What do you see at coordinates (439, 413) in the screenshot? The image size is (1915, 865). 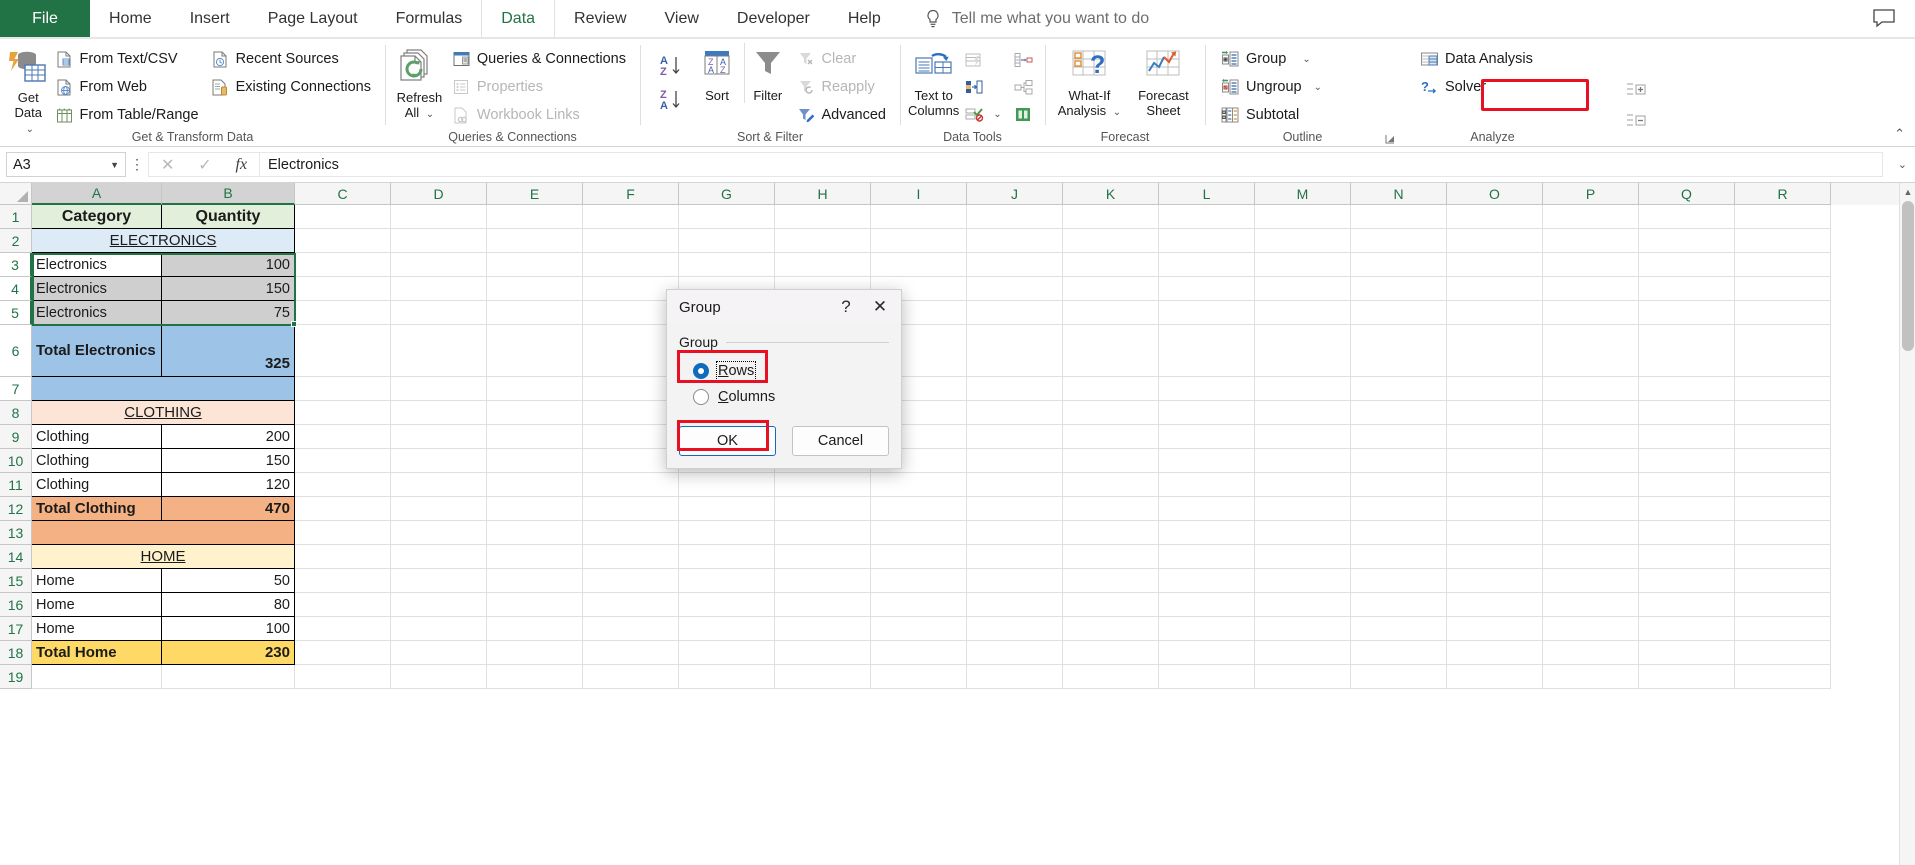 I see `cell-D8` at bounding box center [439, 413].